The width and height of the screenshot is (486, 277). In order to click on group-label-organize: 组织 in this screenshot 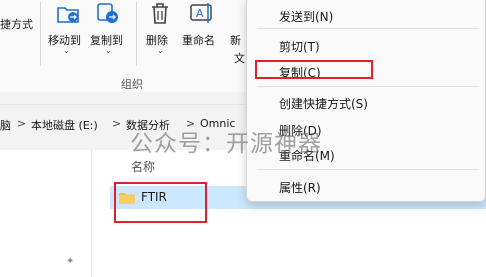, I will do `click(132, 84)`.